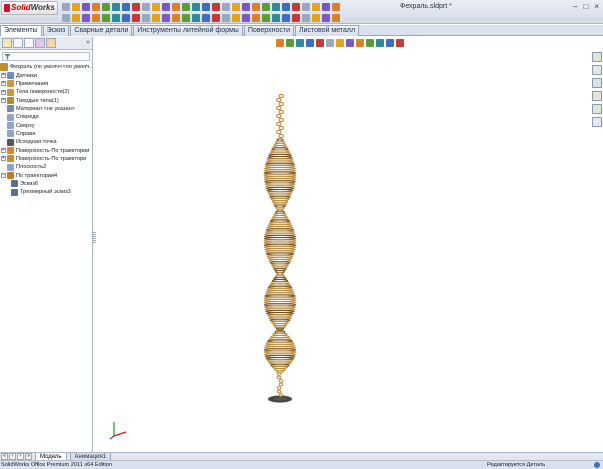  I want to click on dimxpert-tab-icon, so click(40, 43).